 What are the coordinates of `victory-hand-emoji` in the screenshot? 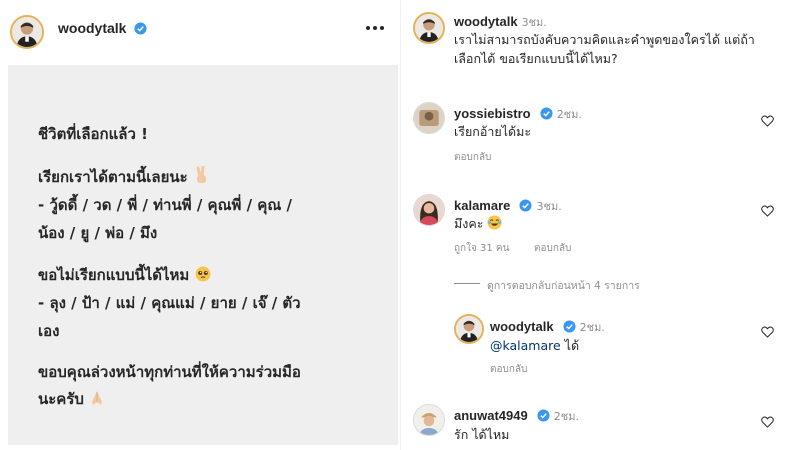 It's located at (201, 174).